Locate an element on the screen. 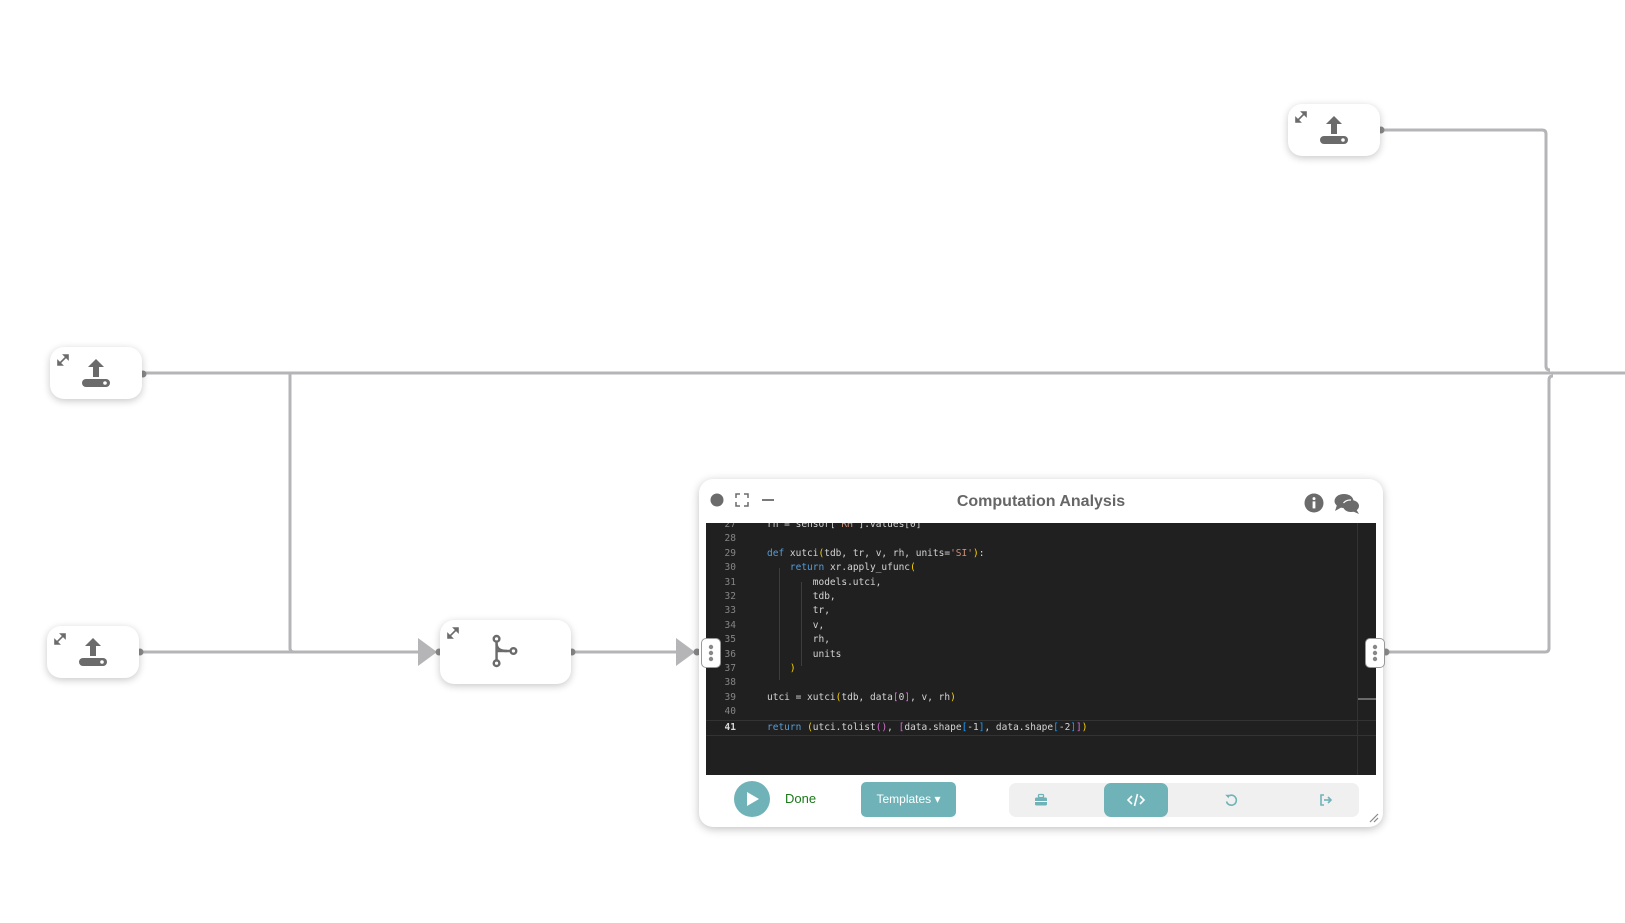 The width and height of the screenshot is (1625, 923). upload-node-top is located at coordinates (1334, 130).